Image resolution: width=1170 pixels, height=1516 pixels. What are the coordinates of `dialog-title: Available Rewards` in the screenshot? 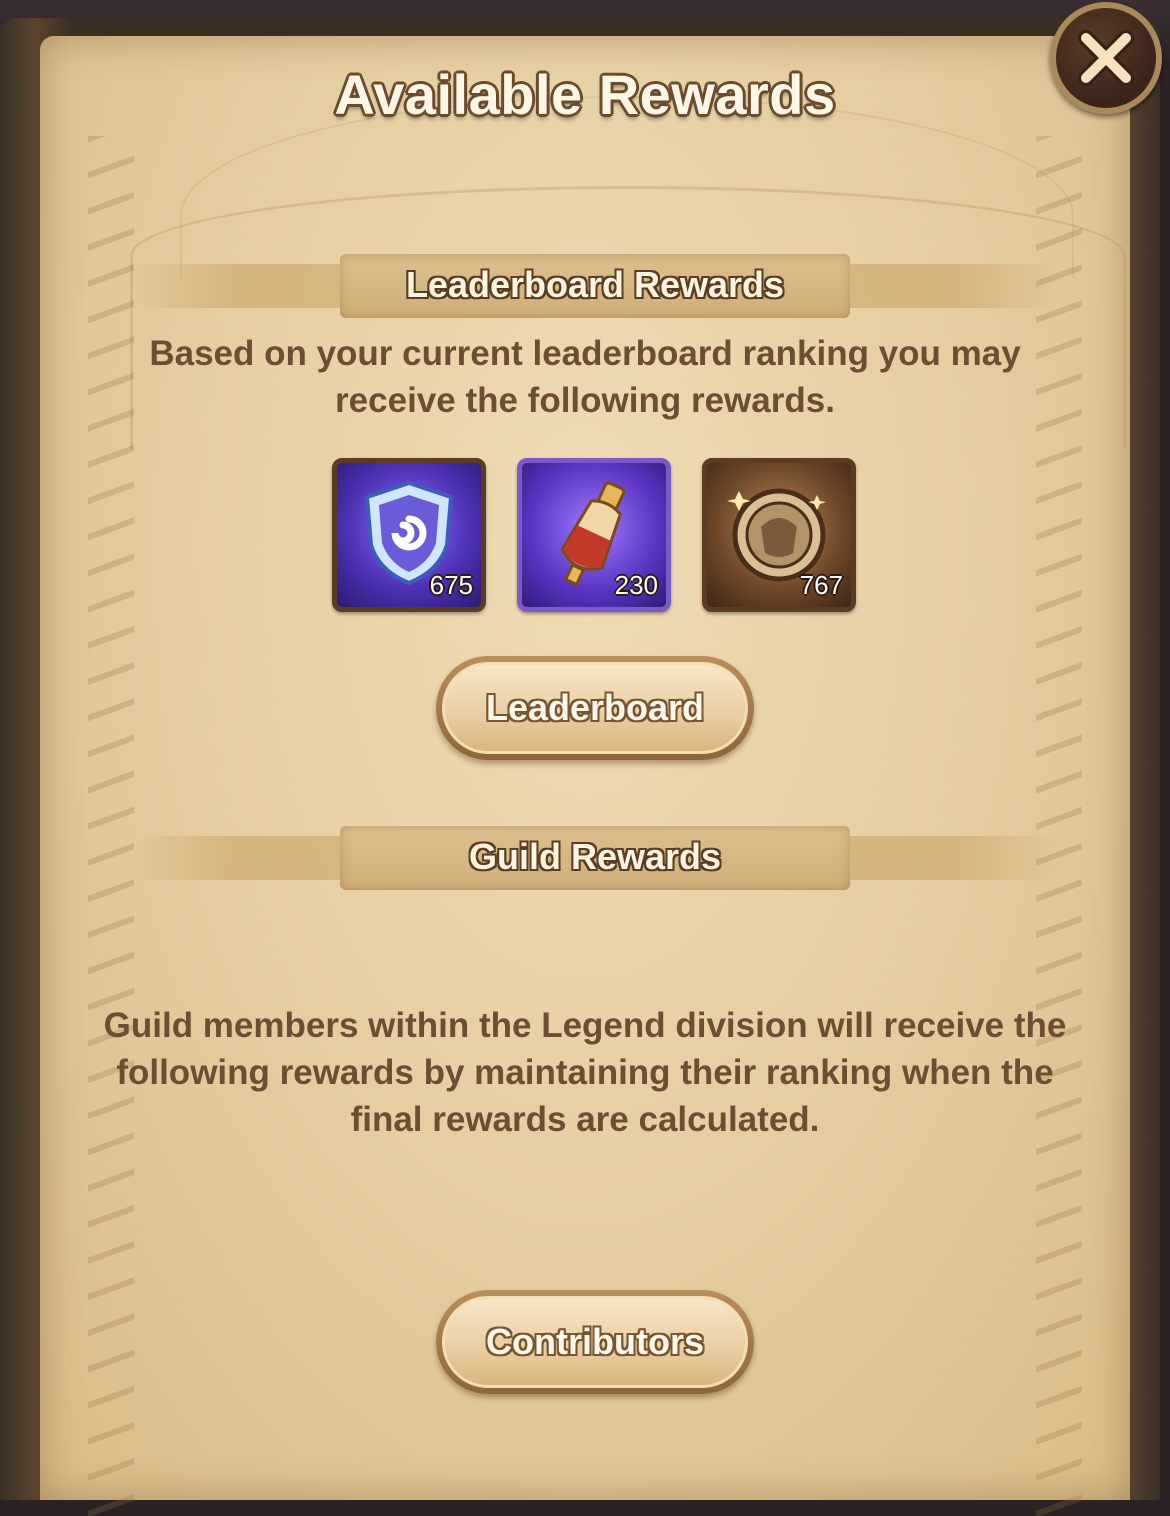 It's located at (585, 94).